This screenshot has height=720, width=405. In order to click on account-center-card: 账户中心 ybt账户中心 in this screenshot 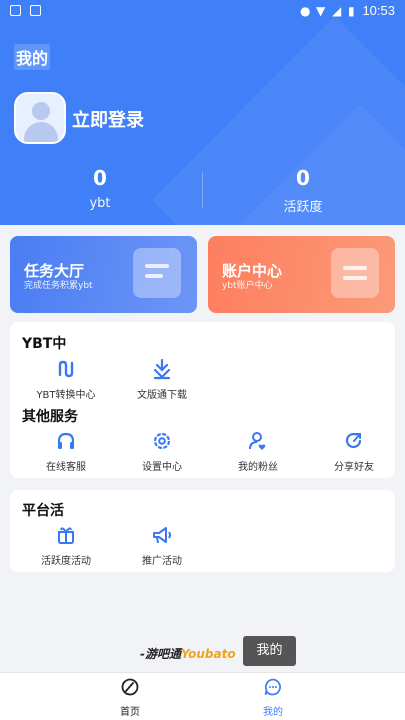, I will do `click(301, 274)`.